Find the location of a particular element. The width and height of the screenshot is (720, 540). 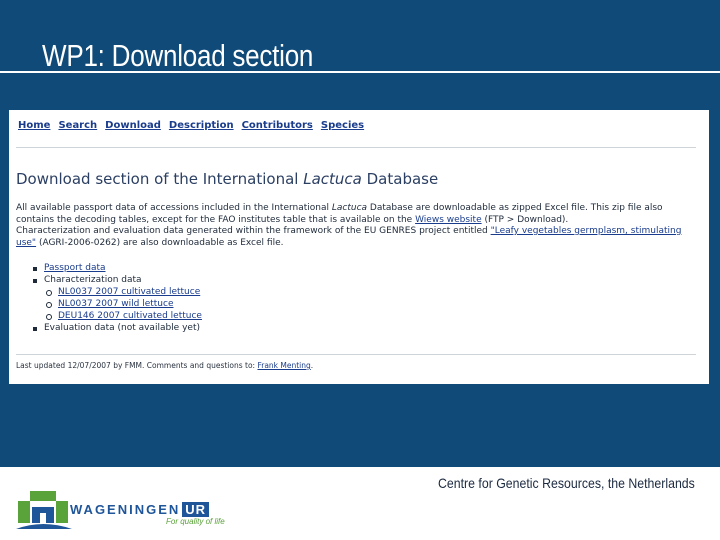

nav-search: Search is located at coordinates (77, 125).